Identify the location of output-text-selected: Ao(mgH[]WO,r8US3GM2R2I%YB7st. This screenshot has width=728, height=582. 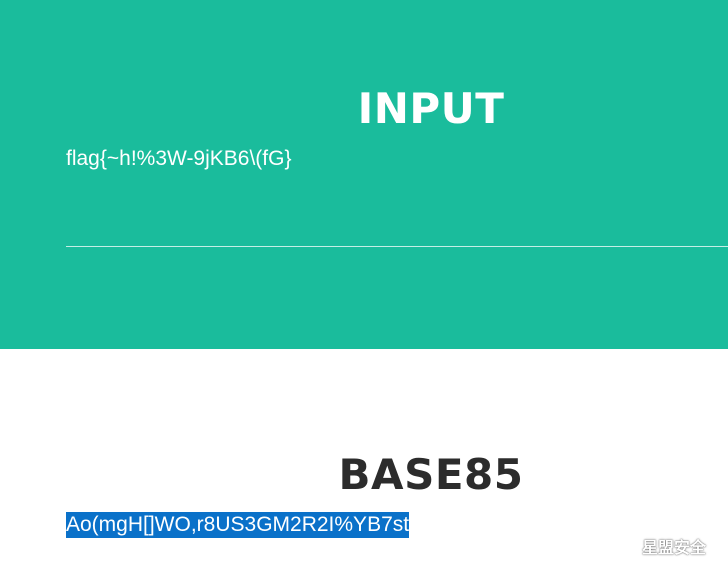
(238, 525).